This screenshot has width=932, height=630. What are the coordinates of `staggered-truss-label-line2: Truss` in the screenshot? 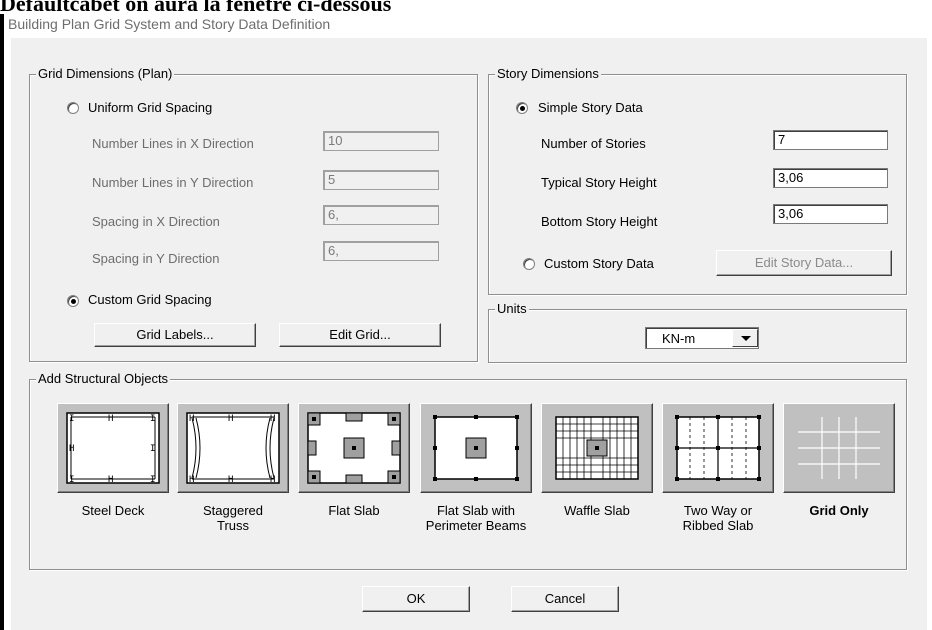 It's located at (233, 525).